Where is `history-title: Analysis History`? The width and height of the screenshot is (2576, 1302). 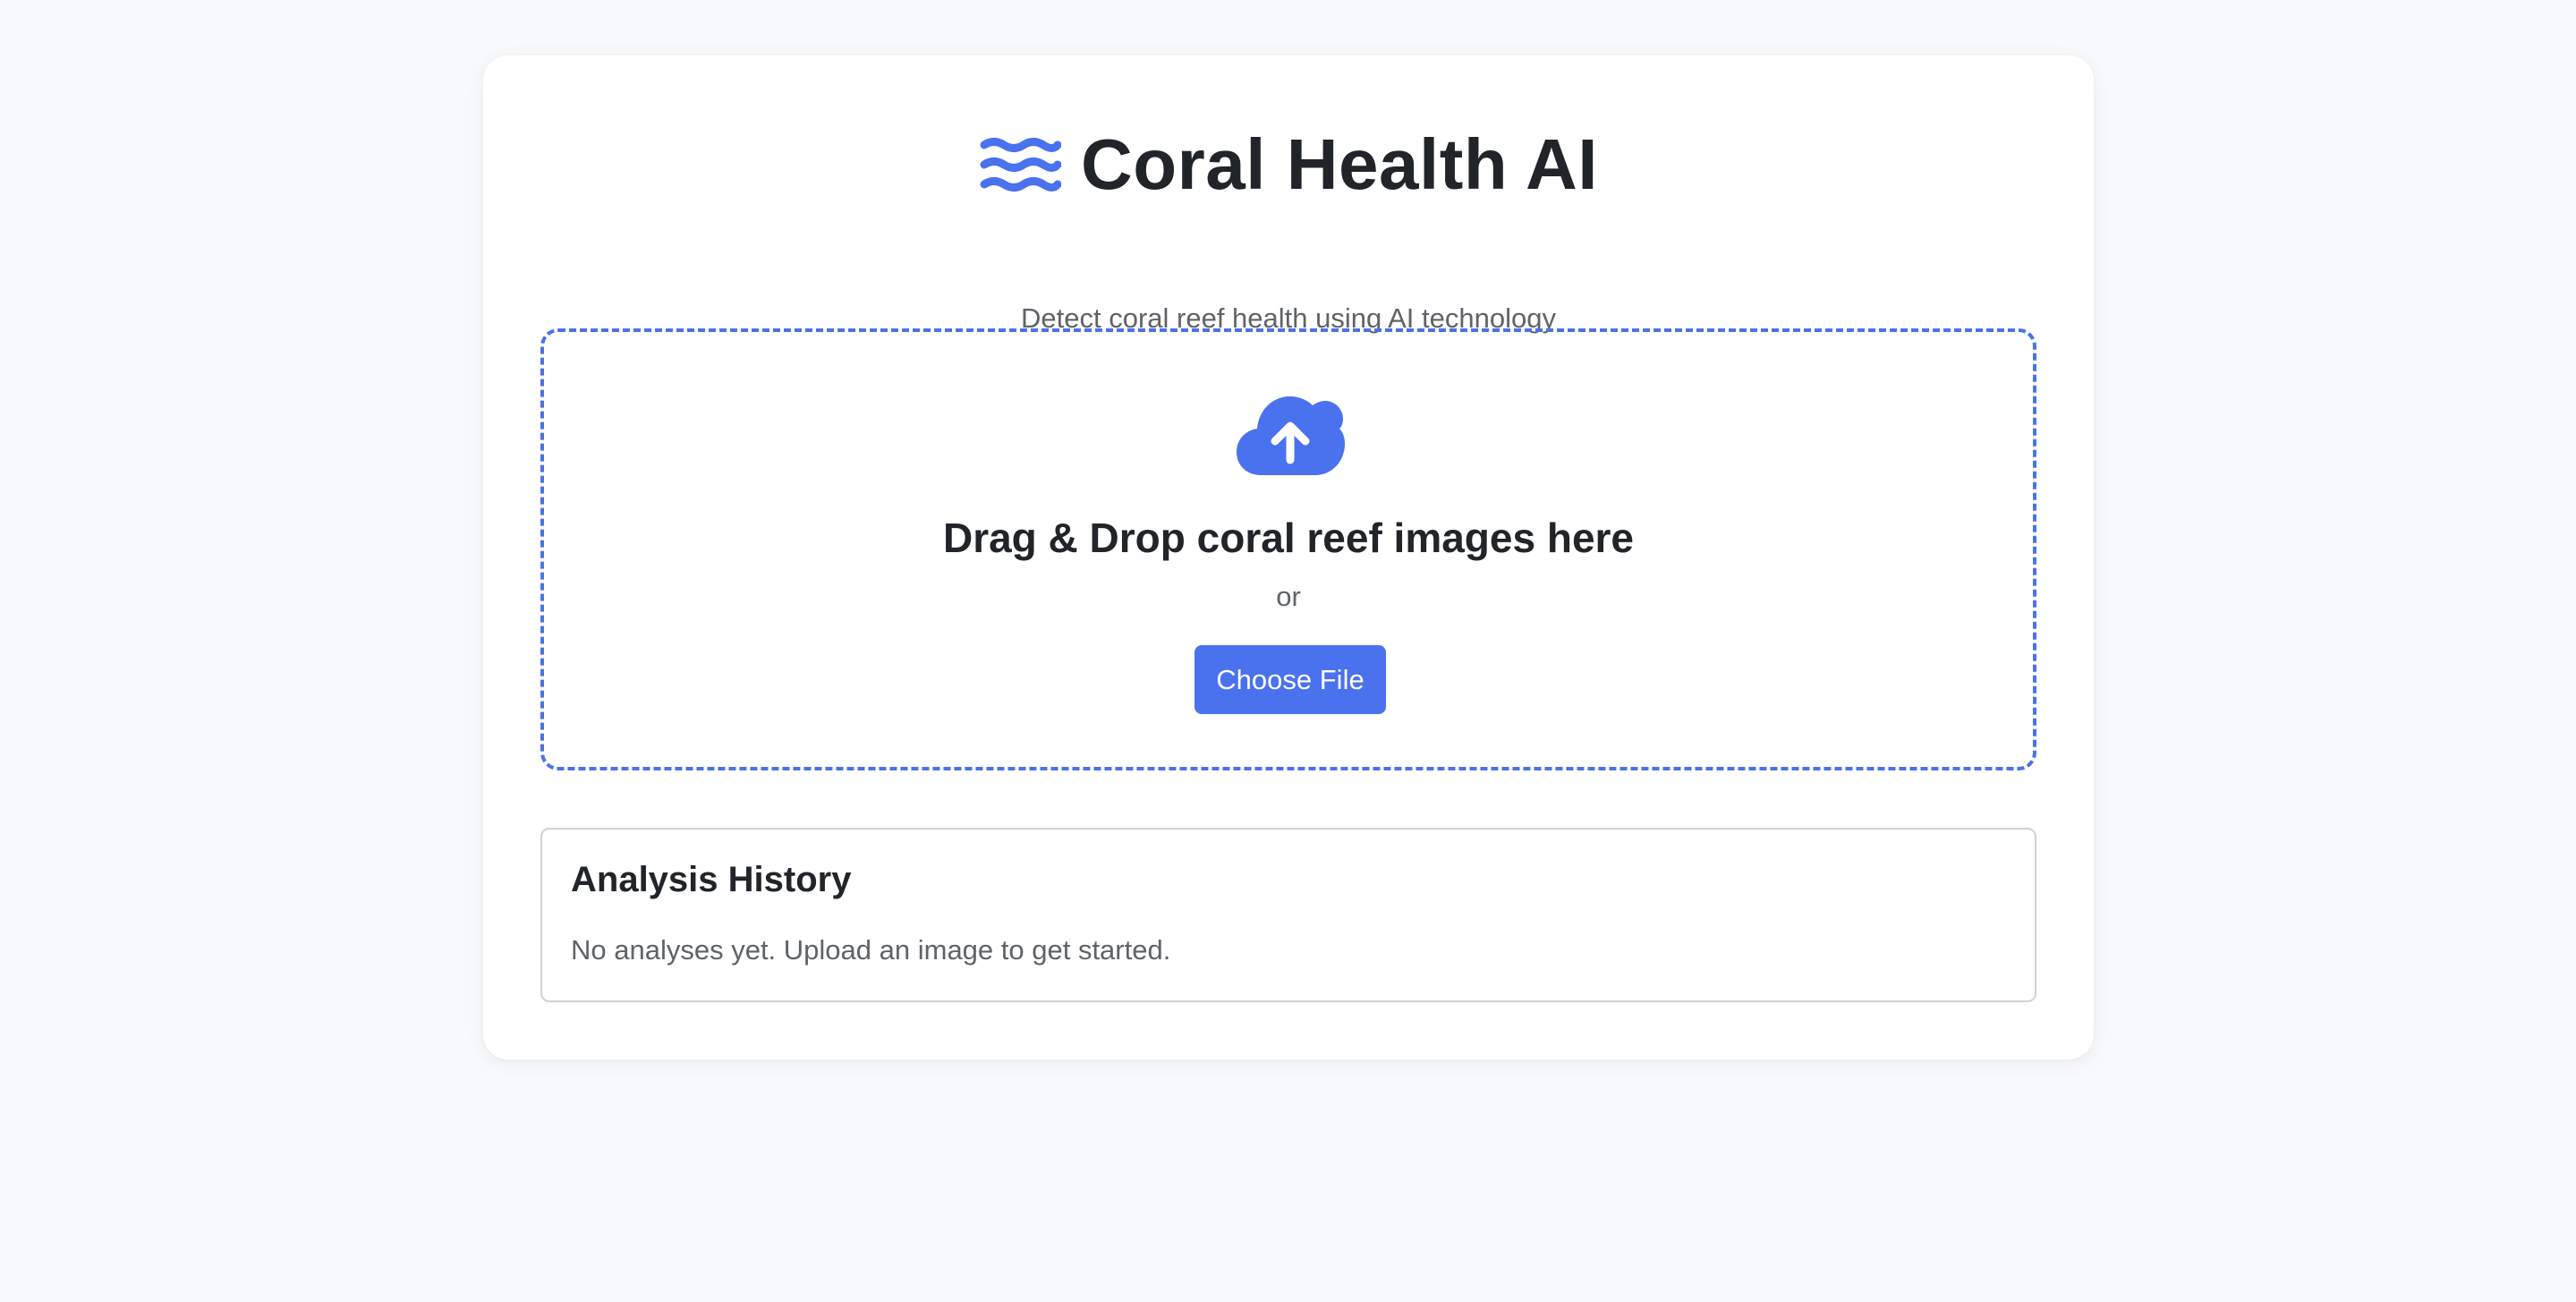
history-title: Analysis History is located at coordinates (711, 879).